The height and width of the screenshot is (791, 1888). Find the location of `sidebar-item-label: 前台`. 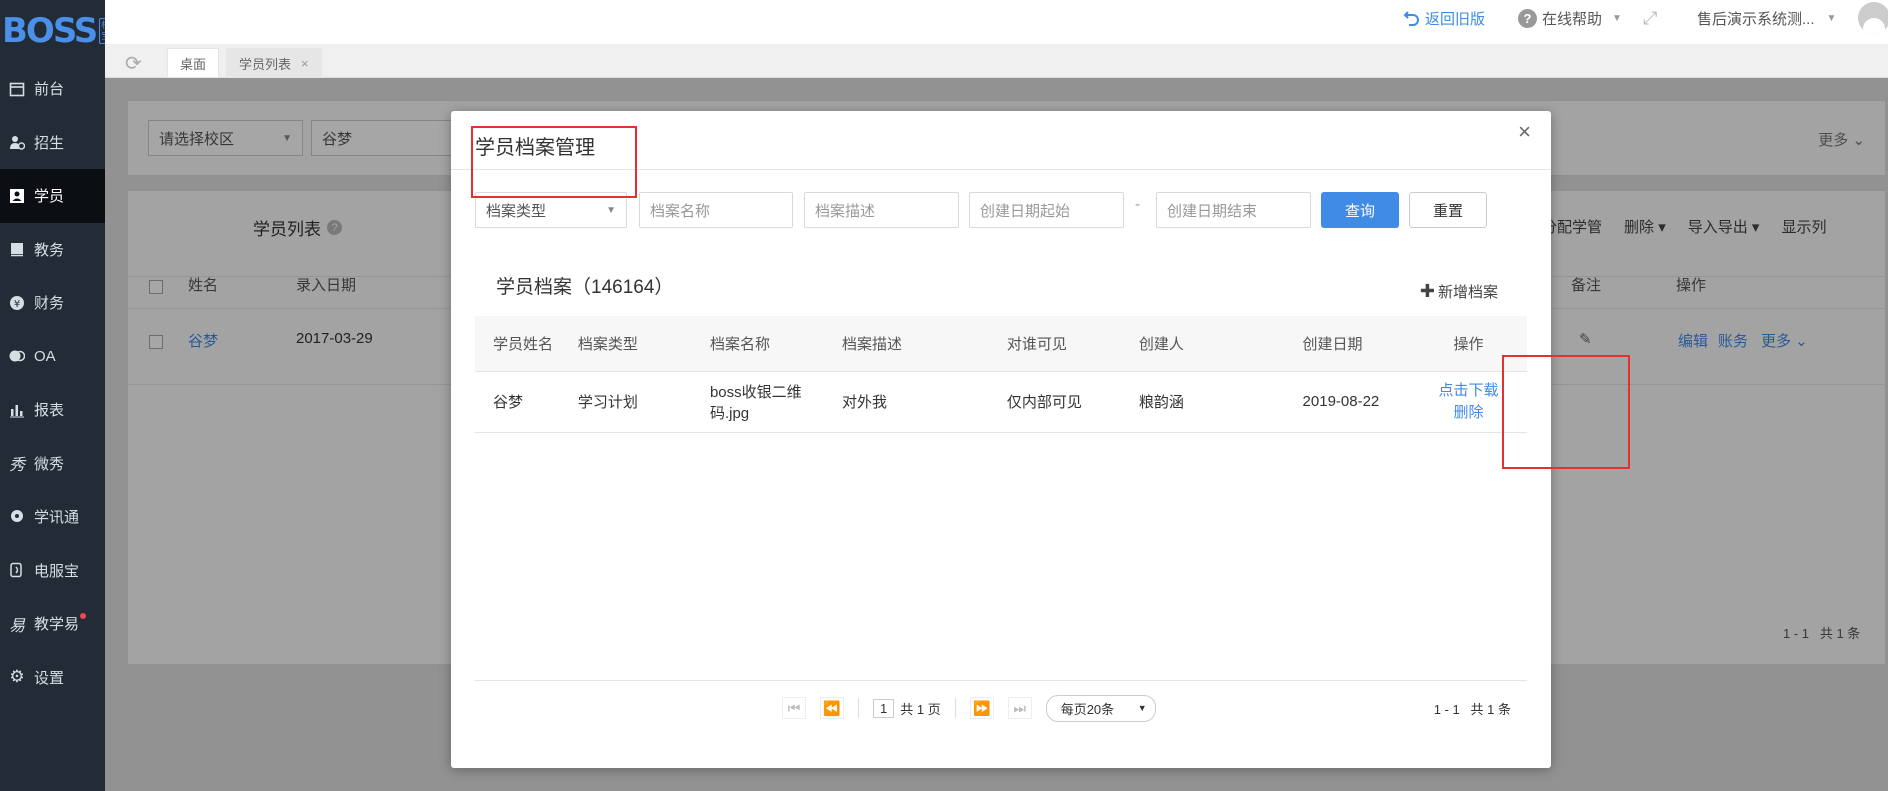

sidebar-item-label: 前台 is located at coordinates (49, 90).